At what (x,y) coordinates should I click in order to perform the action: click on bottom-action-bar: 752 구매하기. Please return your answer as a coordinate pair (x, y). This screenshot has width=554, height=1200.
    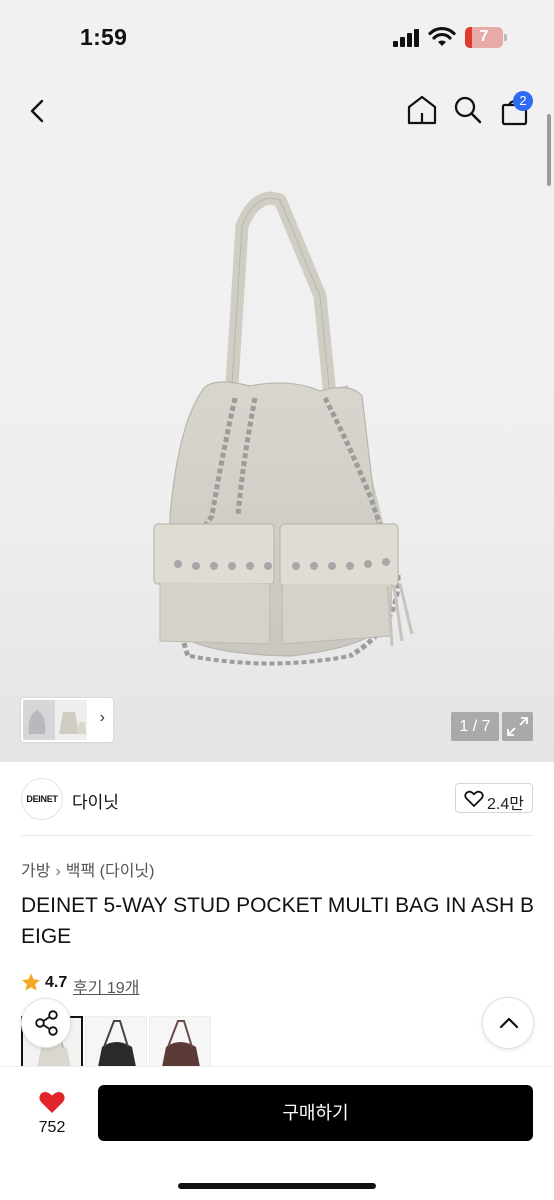
    Looking at the image, I should click on (277, 1133).